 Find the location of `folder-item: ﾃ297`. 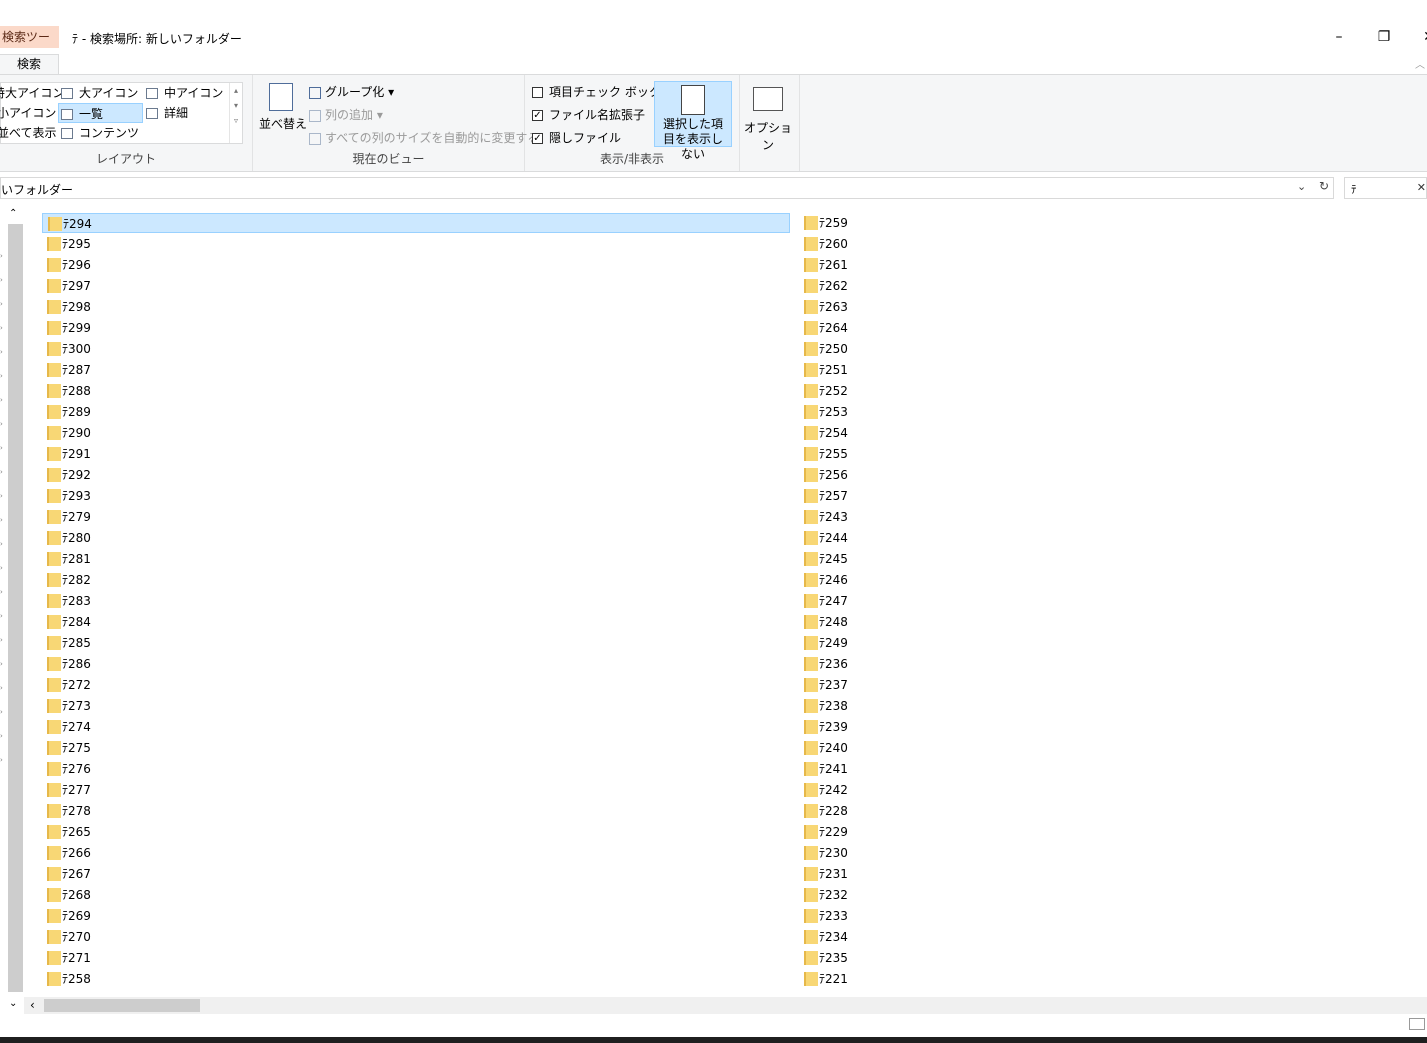

folder-item: ﾃ297 is located at coordinates (416, 286).